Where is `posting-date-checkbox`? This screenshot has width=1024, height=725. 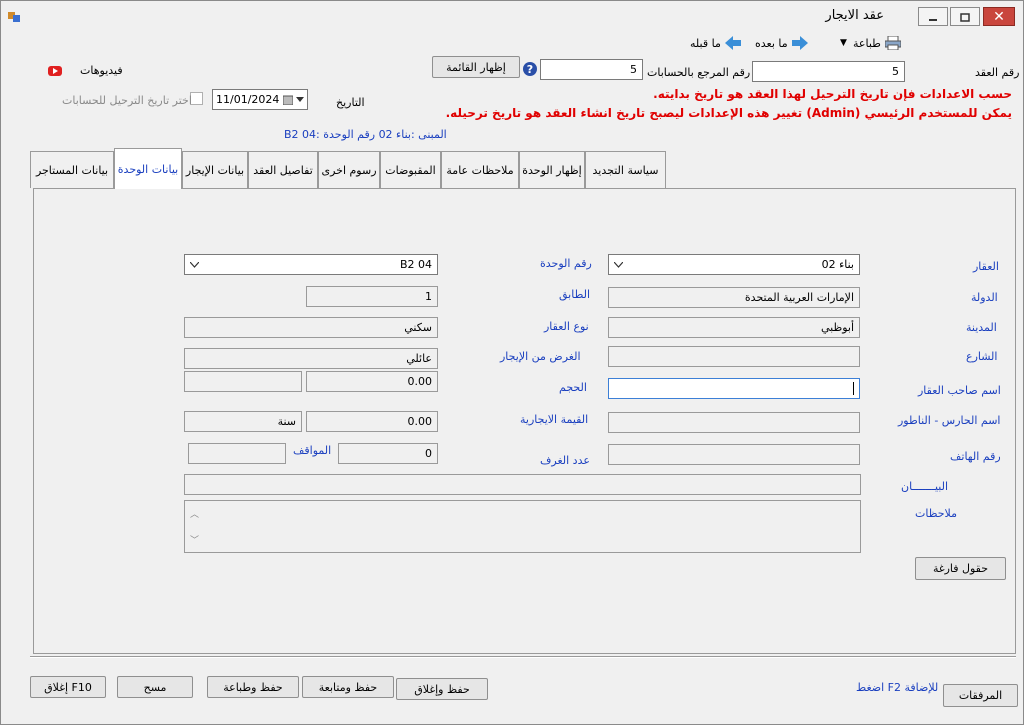
posting-date-checkbox is located at coordinates (196, 98).